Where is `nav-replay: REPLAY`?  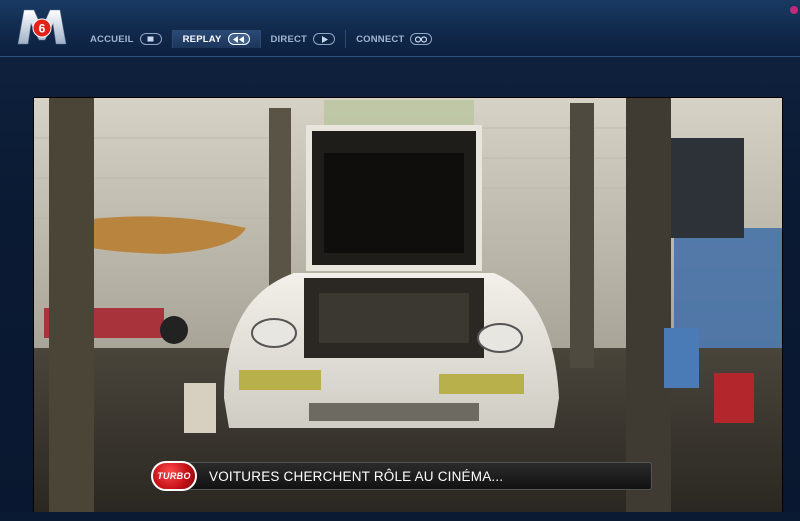
nav-replay: REPLAY is located at coordinates (216, 39).